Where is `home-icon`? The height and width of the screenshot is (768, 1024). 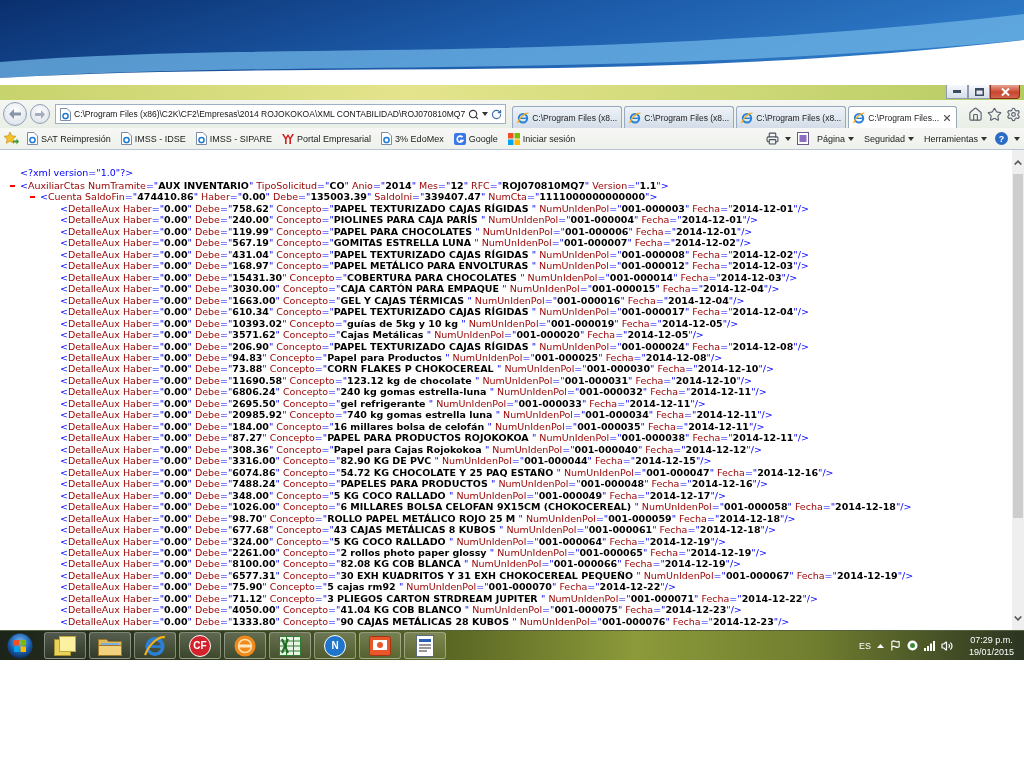
home-icon is located at coordinates (976, 114).